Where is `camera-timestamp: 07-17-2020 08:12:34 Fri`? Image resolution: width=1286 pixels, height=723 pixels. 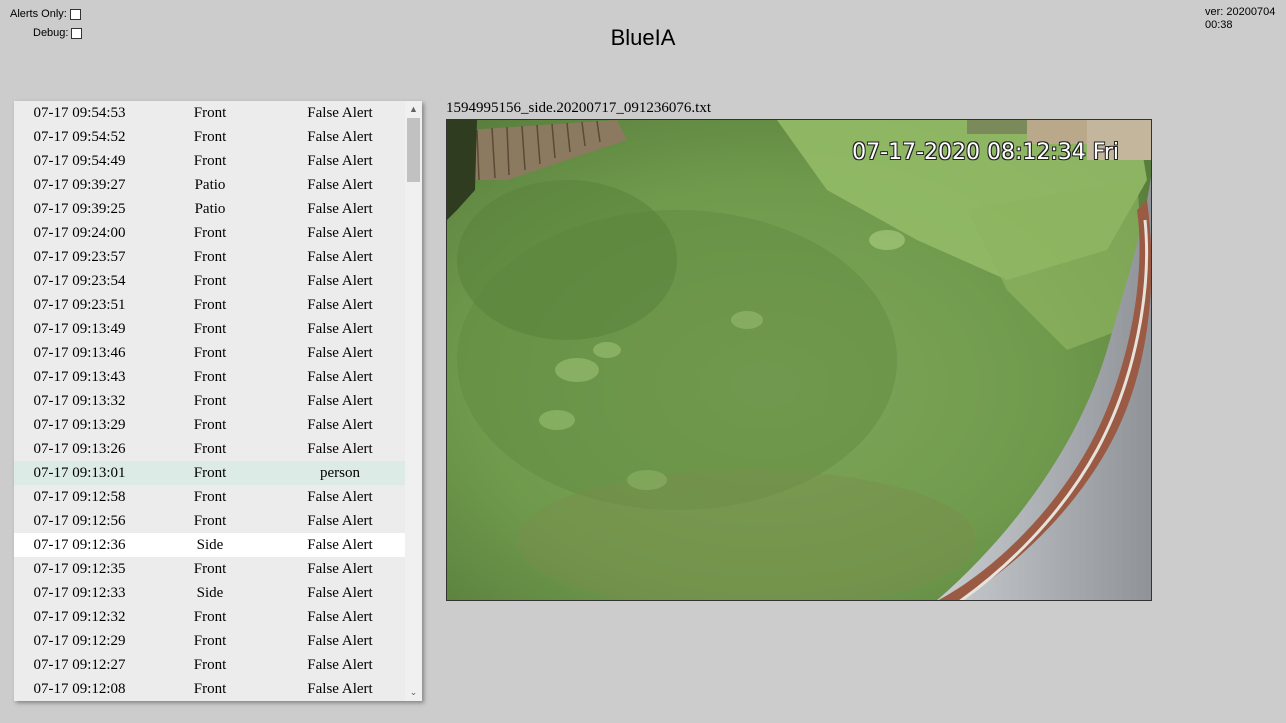
camera-timestamp: 07-17-2020 08:12:34 Fri is located at coordinates (985, 152).